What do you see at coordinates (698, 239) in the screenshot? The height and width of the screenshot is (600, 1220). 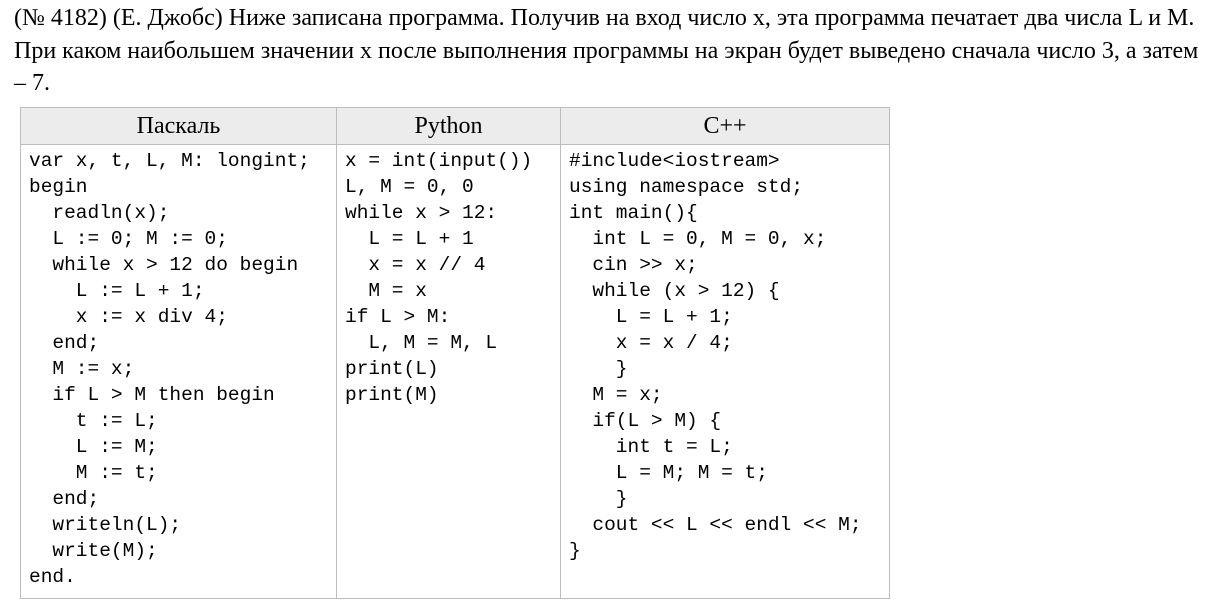 I see `code-line: int L = 0, M = 0, x;` at bounding box center [698, 239].